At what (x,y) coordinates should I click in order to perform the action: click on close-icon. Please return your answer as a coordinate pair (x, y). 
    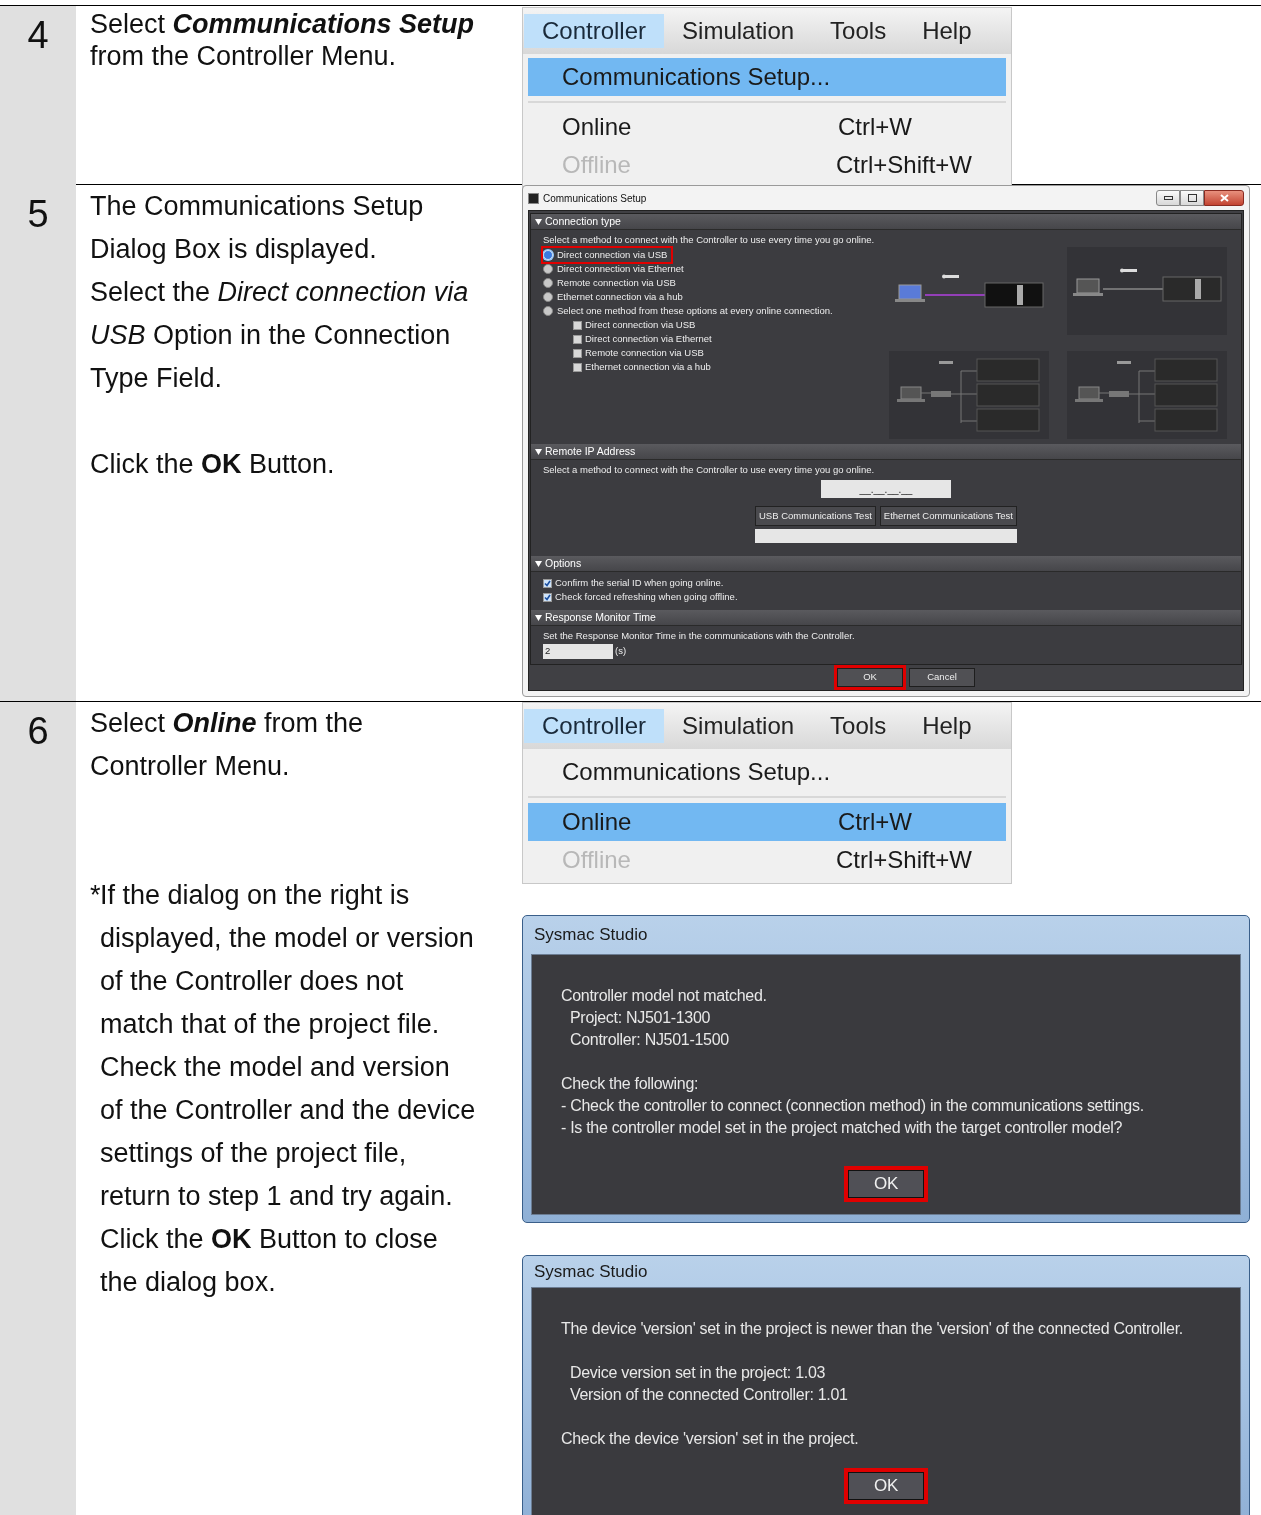
    Looking at the image, I should click on (1224, 198).